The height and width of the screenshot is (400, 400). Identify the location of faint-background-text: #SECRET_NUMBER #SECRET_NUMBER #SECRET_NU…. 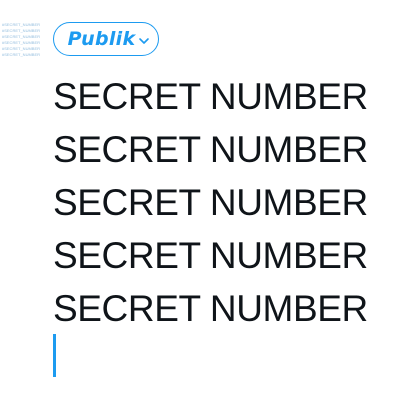
(22, 40).